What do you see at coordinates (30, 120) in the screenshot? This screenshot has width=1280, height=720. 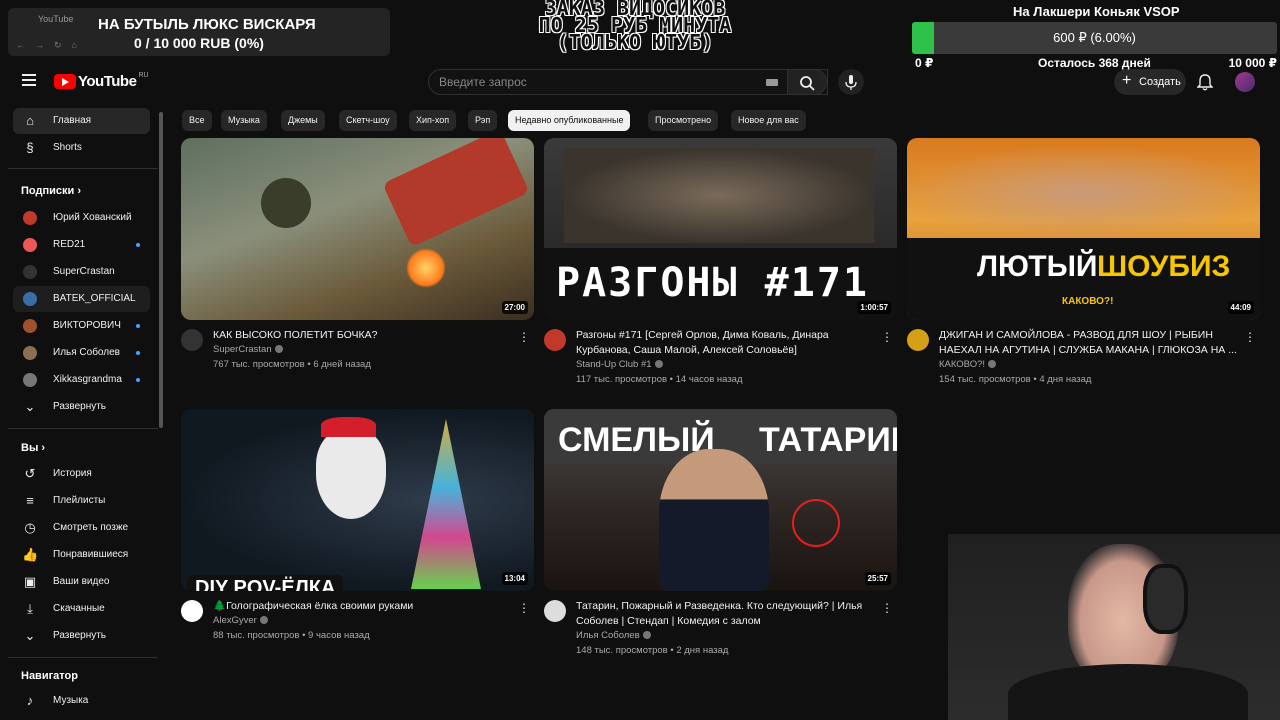 I see `home-icon: ⌂` at bounding box center [30, 120].